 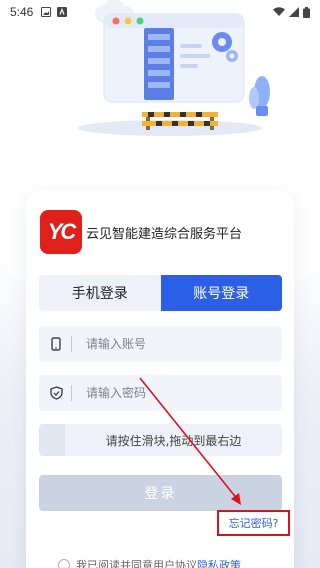 I want to click on tab-account-login: 账号登录, so click(x=221, y=293).